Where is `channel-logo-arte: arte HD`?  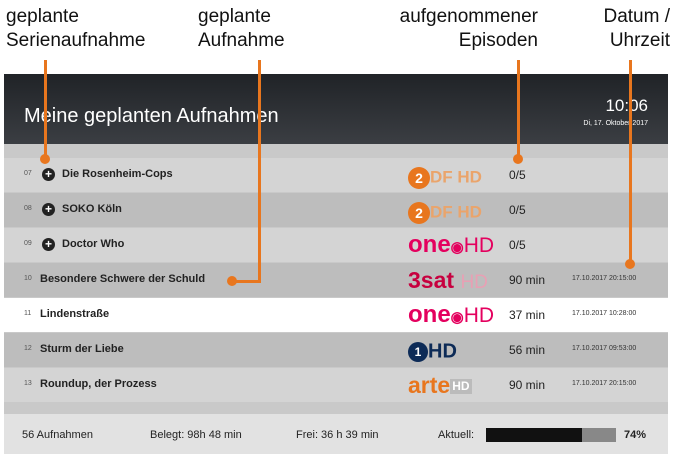 channel-logo-arte: arte HD is located at coordinates (440, 385).